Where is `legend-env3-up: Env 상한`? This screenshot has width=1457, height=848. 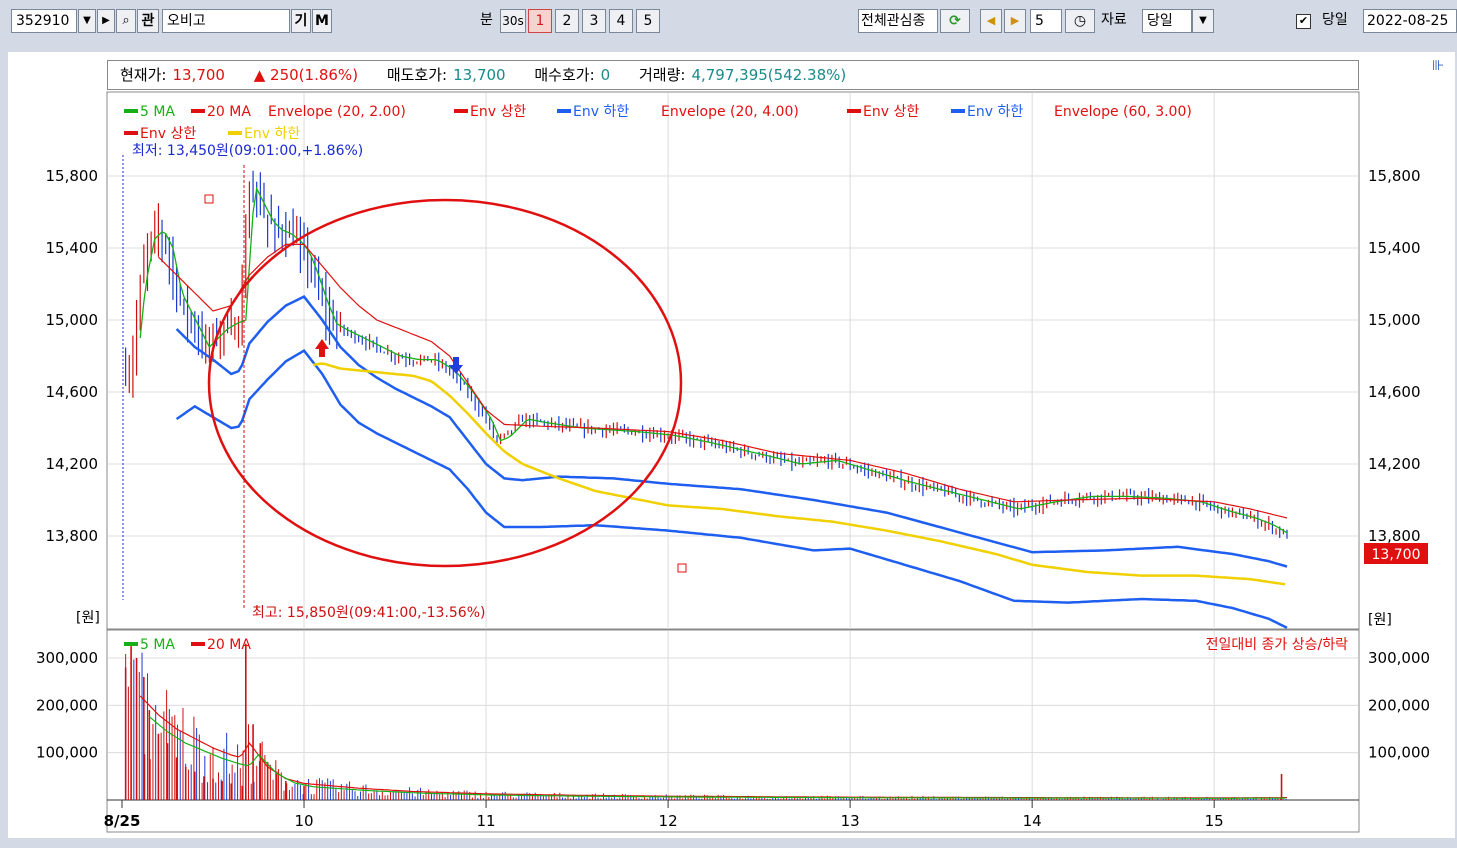 legend-env3-up: Env 상한 is located at coordinates (168, 134).